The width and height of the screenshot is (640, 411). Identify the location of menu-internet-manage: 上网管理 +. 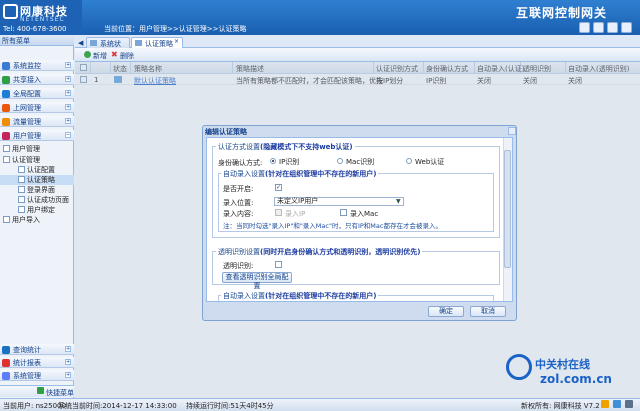
(37, 107).